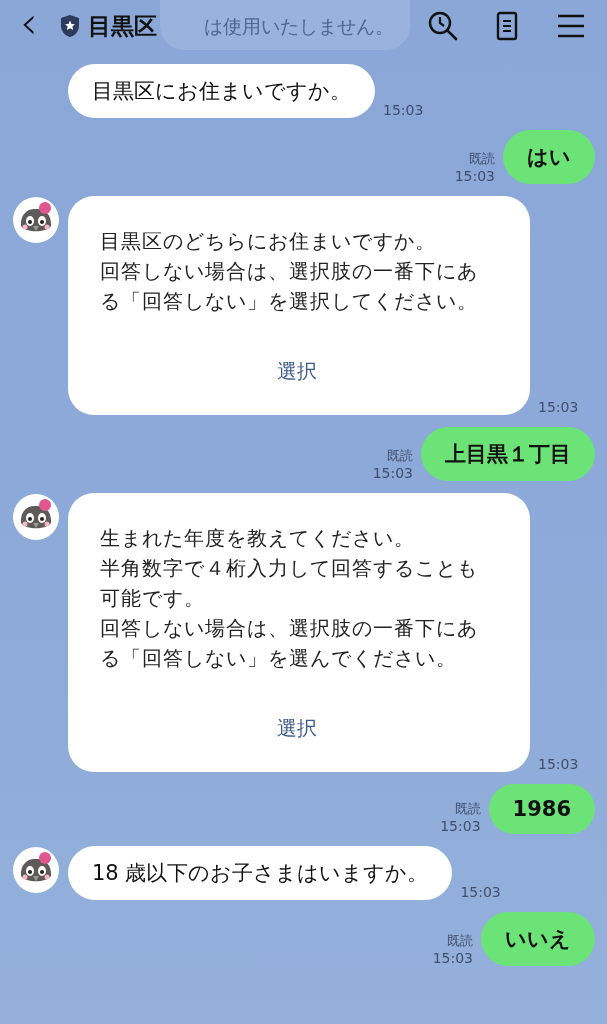  Describe the element at coordinates (268, 241) in the screenshot. I see `message-text: 目黒区のどちらにお住まいですか。` at that location.